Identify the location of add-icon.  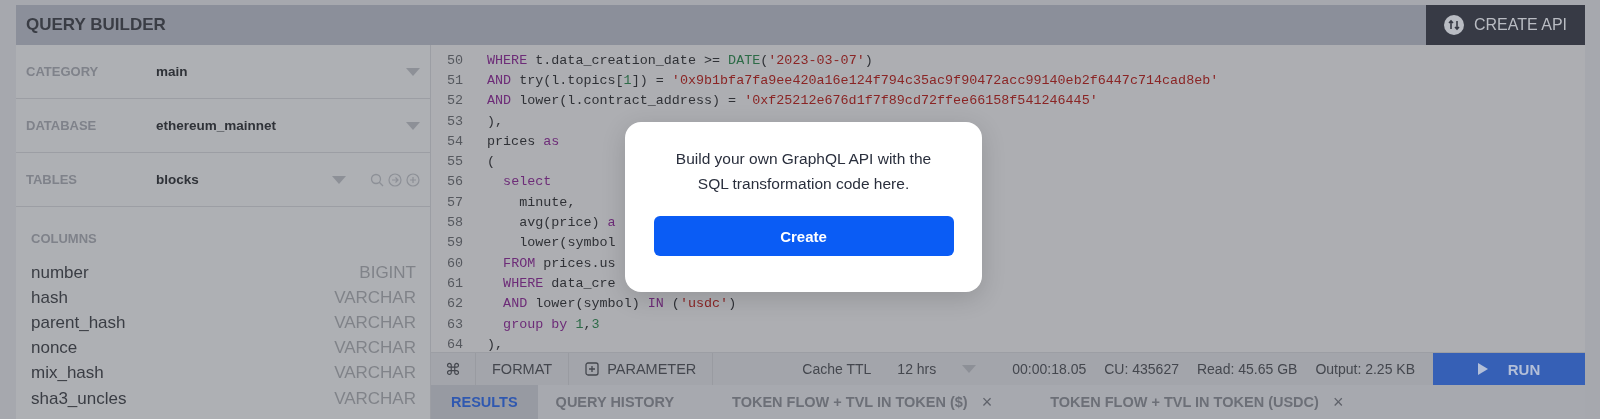
(413, 179).